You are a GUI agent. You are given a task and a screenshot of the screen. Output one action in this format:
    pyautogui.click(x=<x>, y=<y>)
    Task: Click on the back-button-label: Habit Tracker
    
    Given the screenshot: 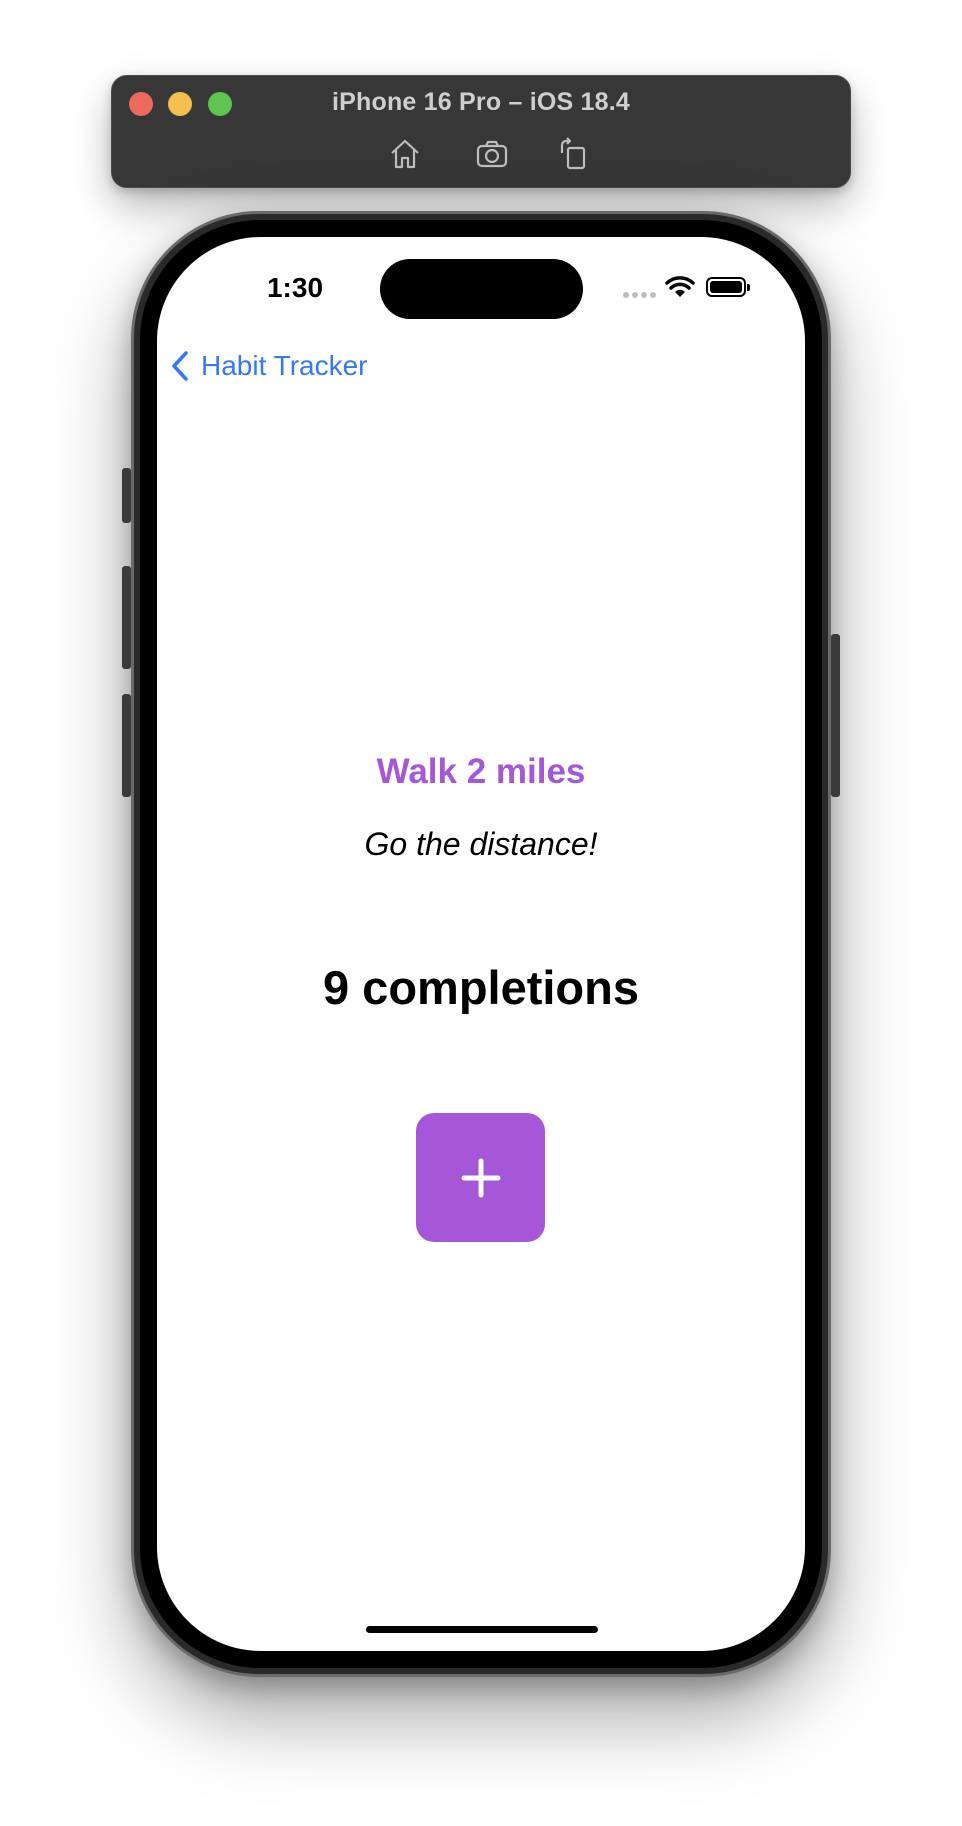 What is the action you would take?
    pyautogui.click(x=284, y=365)
    